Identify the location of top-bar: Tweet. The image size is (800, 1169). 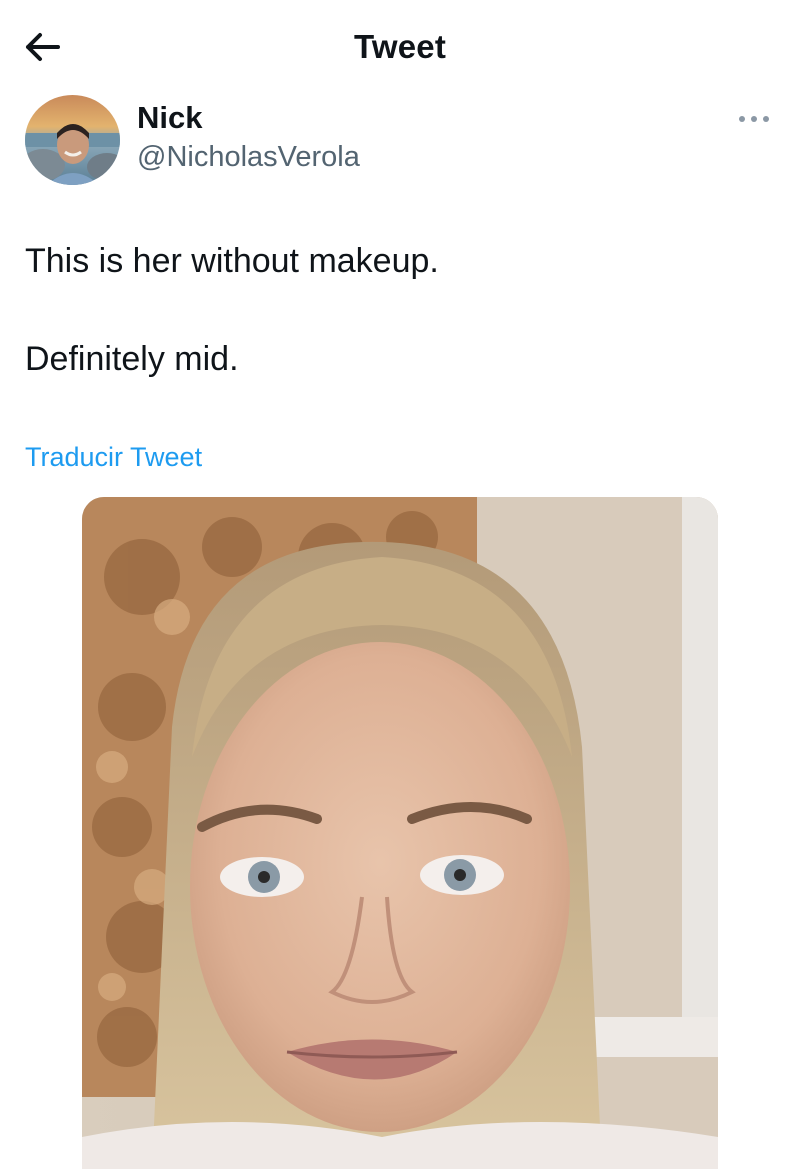
(400, 48).